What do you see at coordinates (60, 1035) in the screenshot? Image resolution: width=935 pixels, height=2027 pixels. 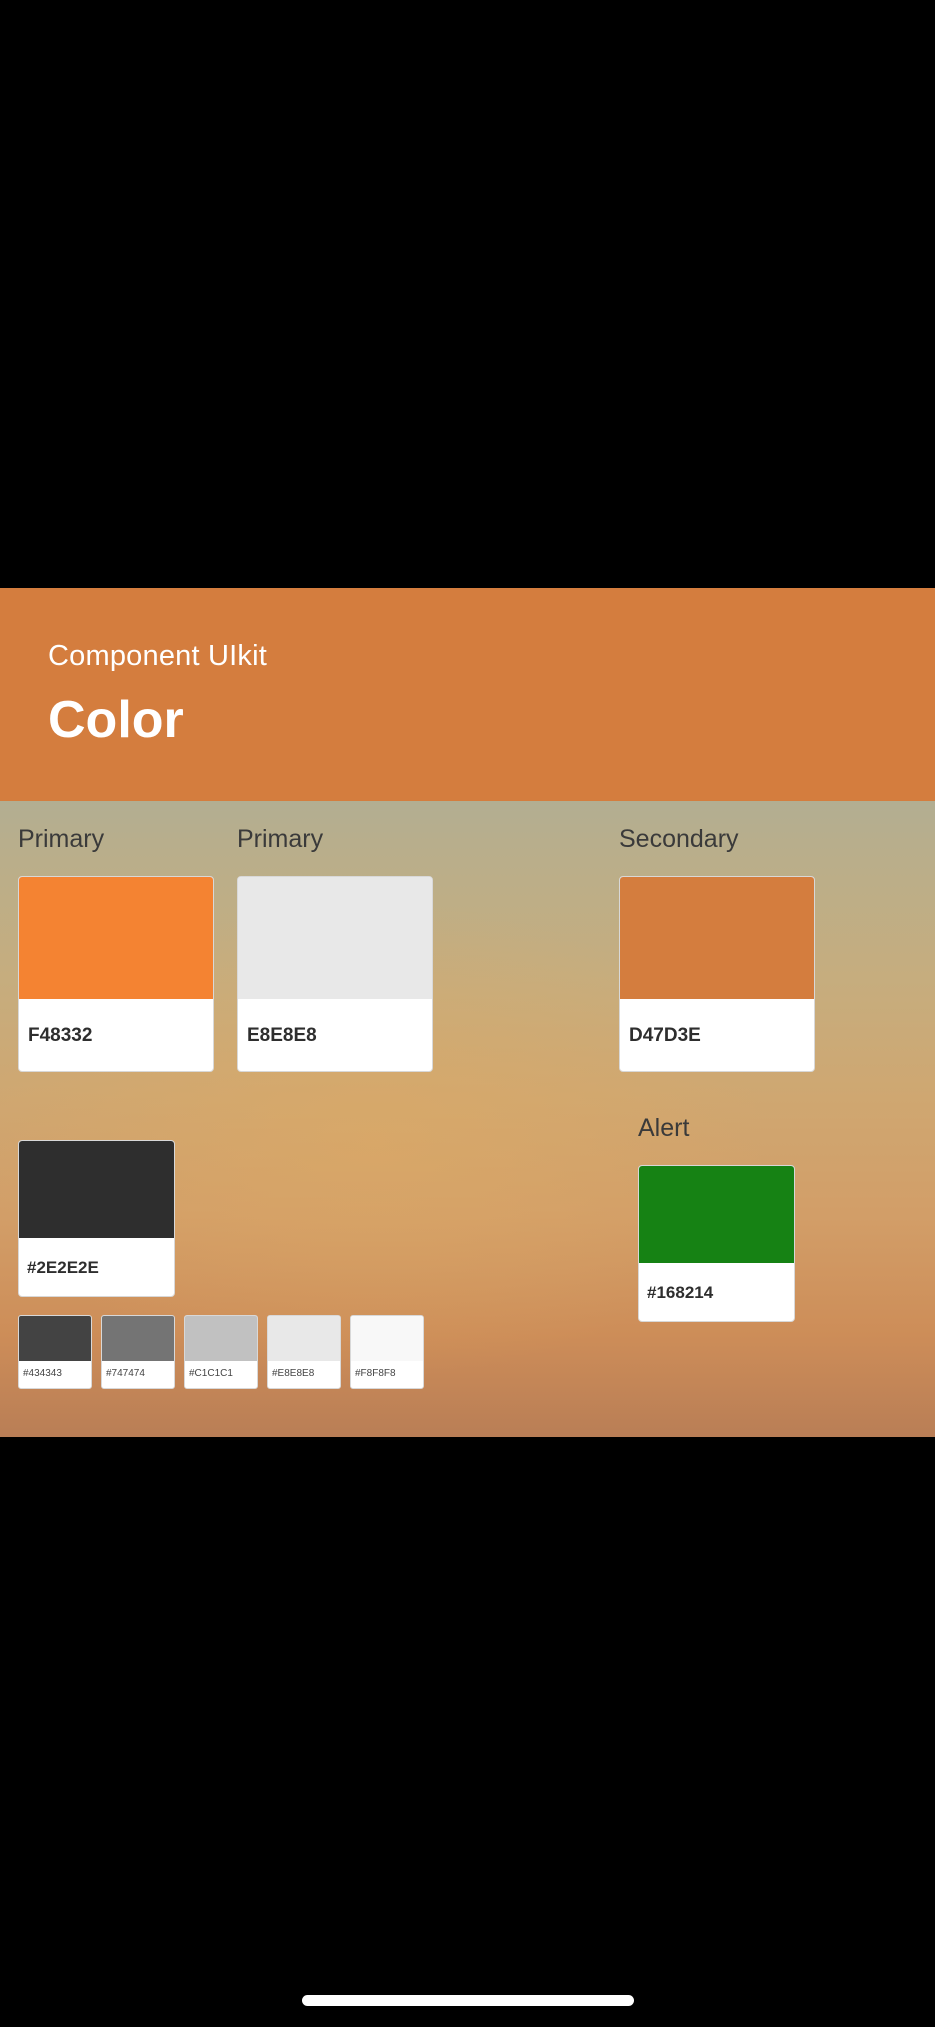 I see `color-code: F48332` at bounding box center [60, 1035].